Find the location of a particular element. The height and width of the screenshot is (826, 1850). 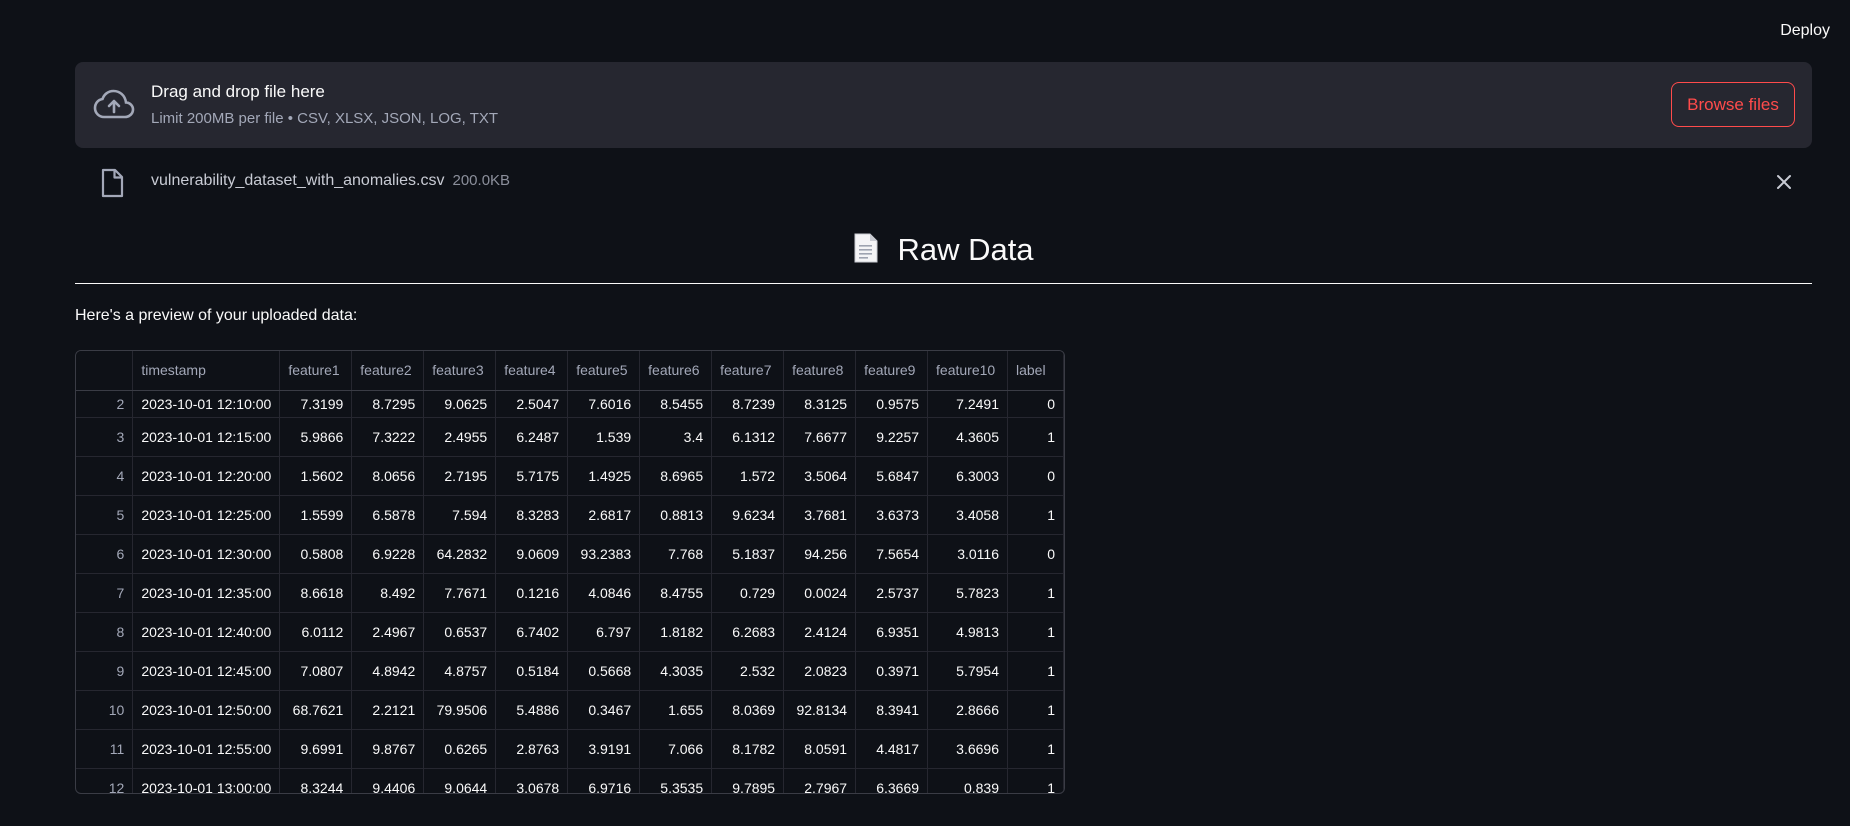

column-header: feature4 is located at coordinates (532, 371).